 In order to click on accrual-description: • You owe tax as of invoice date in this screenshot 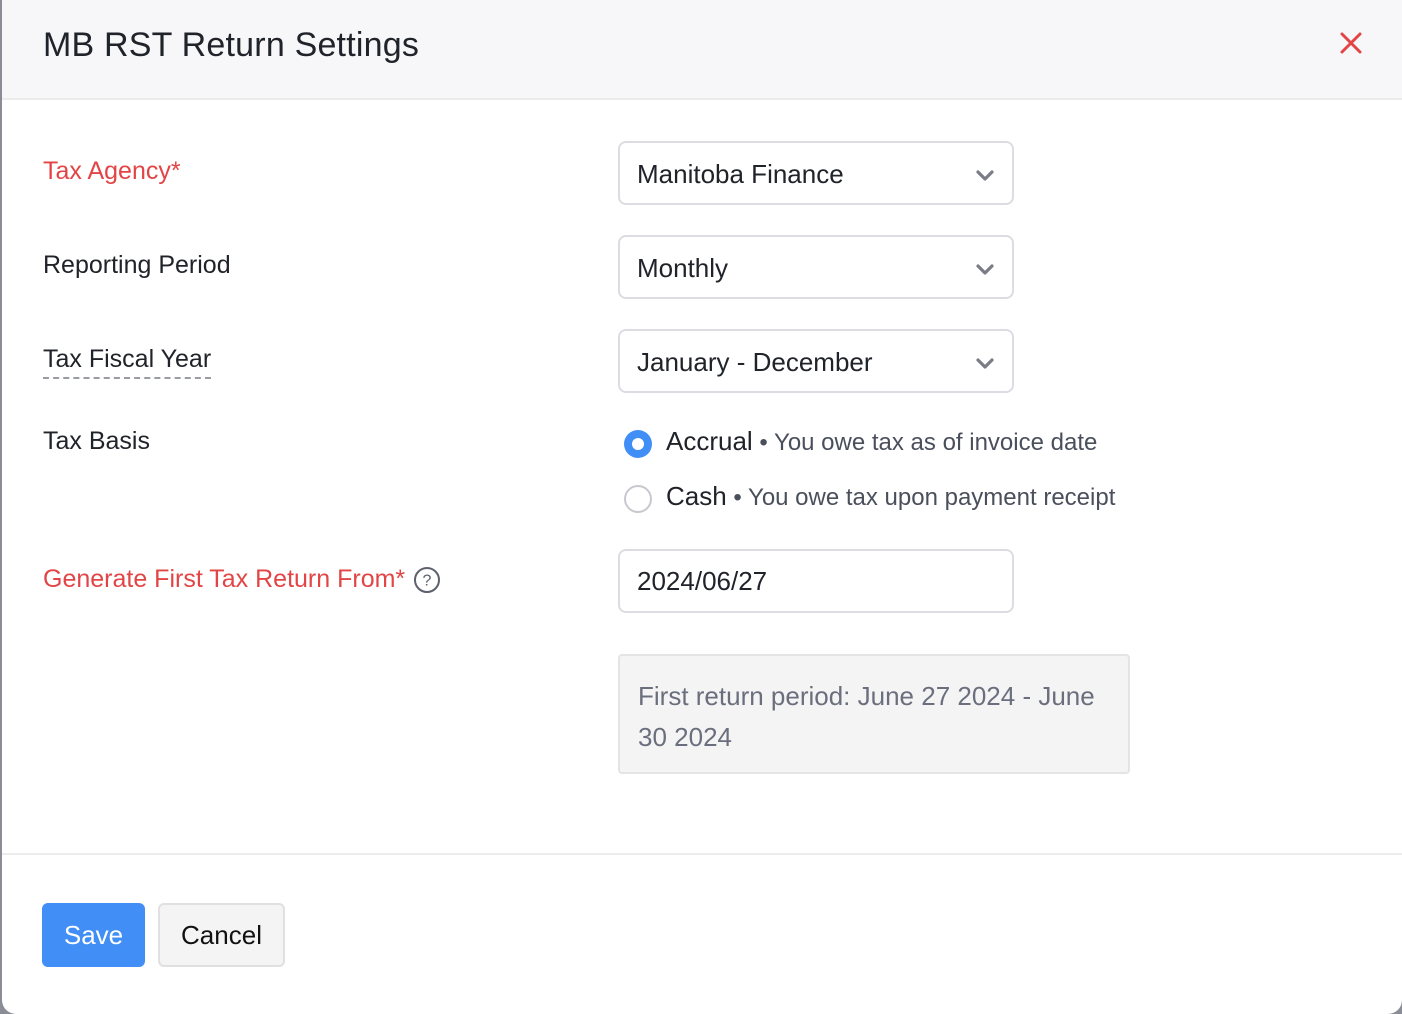, I will do `click(925, 442)`.